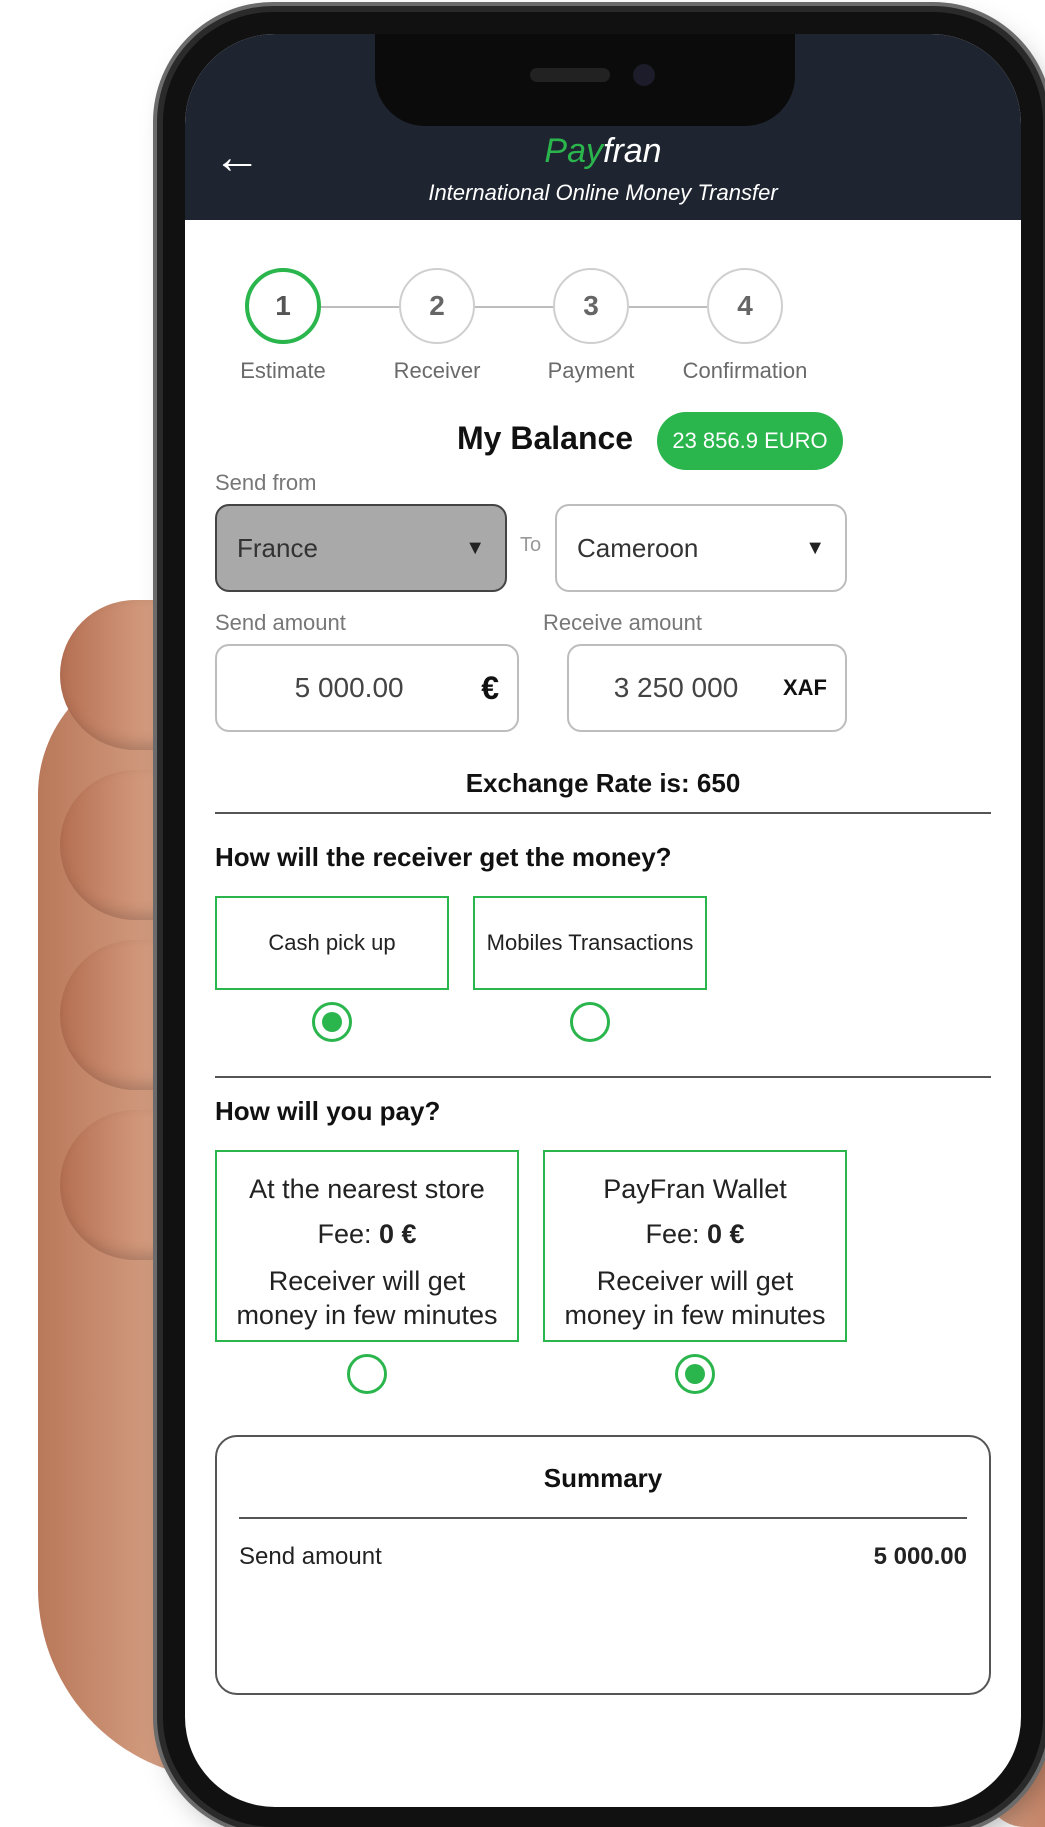 Image resolution: width=1045 pixels, height=1827 pixels. I want to click on step-circle: 4, so click(745, 306).